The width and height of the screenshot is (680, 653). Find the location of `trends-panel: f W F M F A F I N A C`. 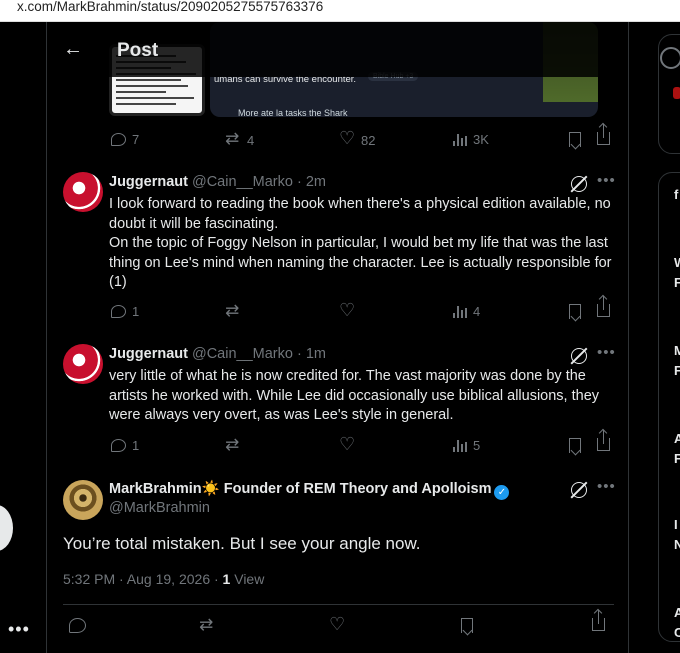

trends-panel: f W F M F A F I N A C is located at coordinates (669, 407).